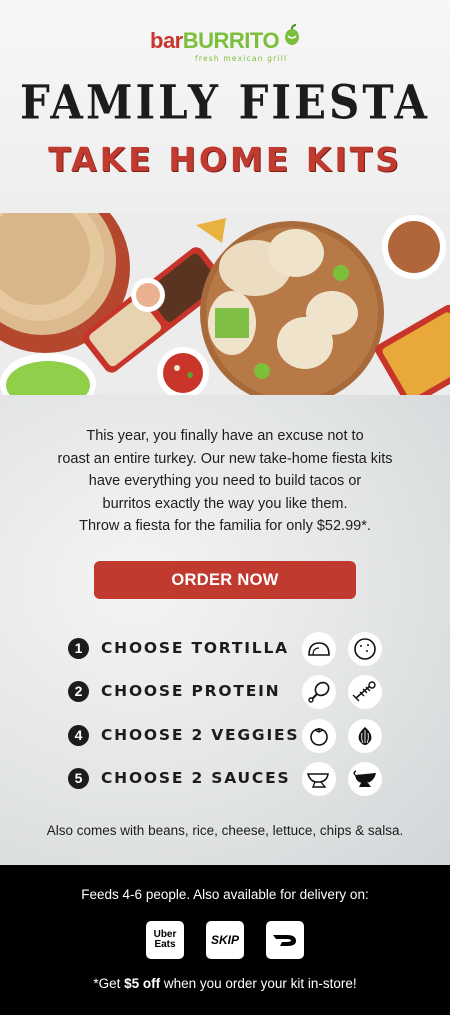 The image size is (450, 1015). I want to click on step-choose-tortilla: 1 CHOOSE TORTILLA, so click(228, 650).